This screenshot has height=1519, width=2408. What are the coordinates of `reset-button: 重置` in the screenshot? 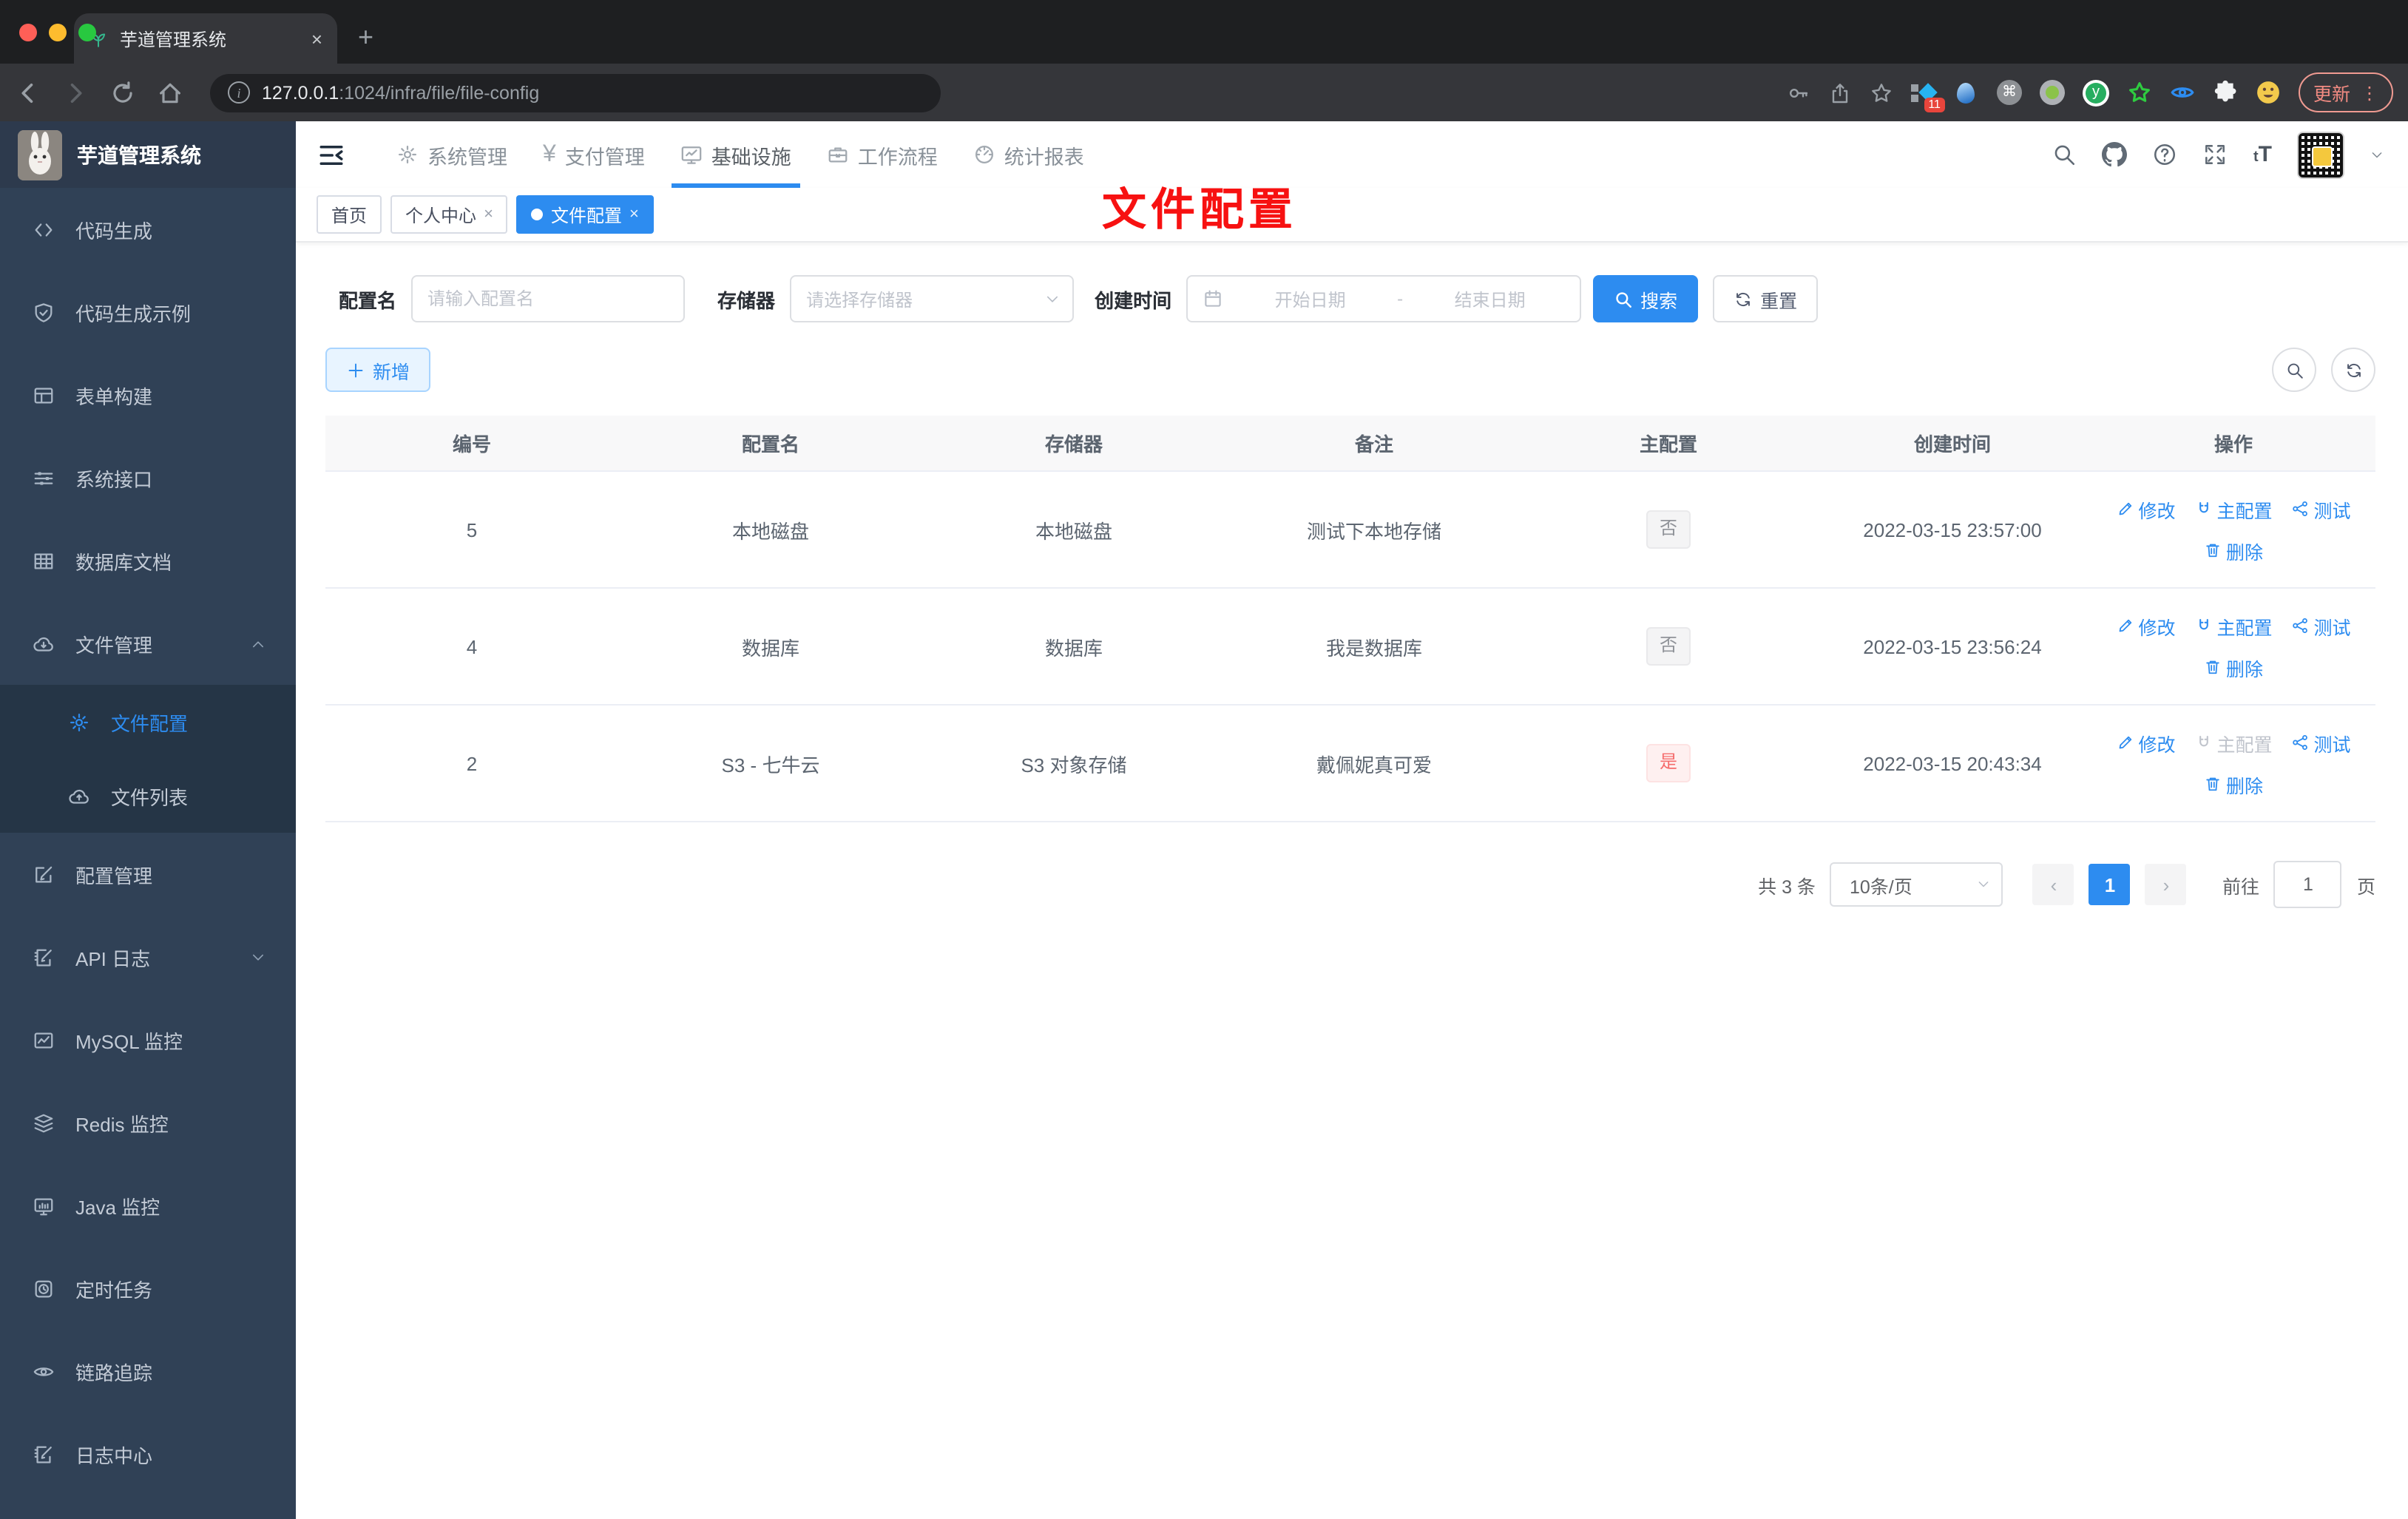 It's located at (1766, 298).